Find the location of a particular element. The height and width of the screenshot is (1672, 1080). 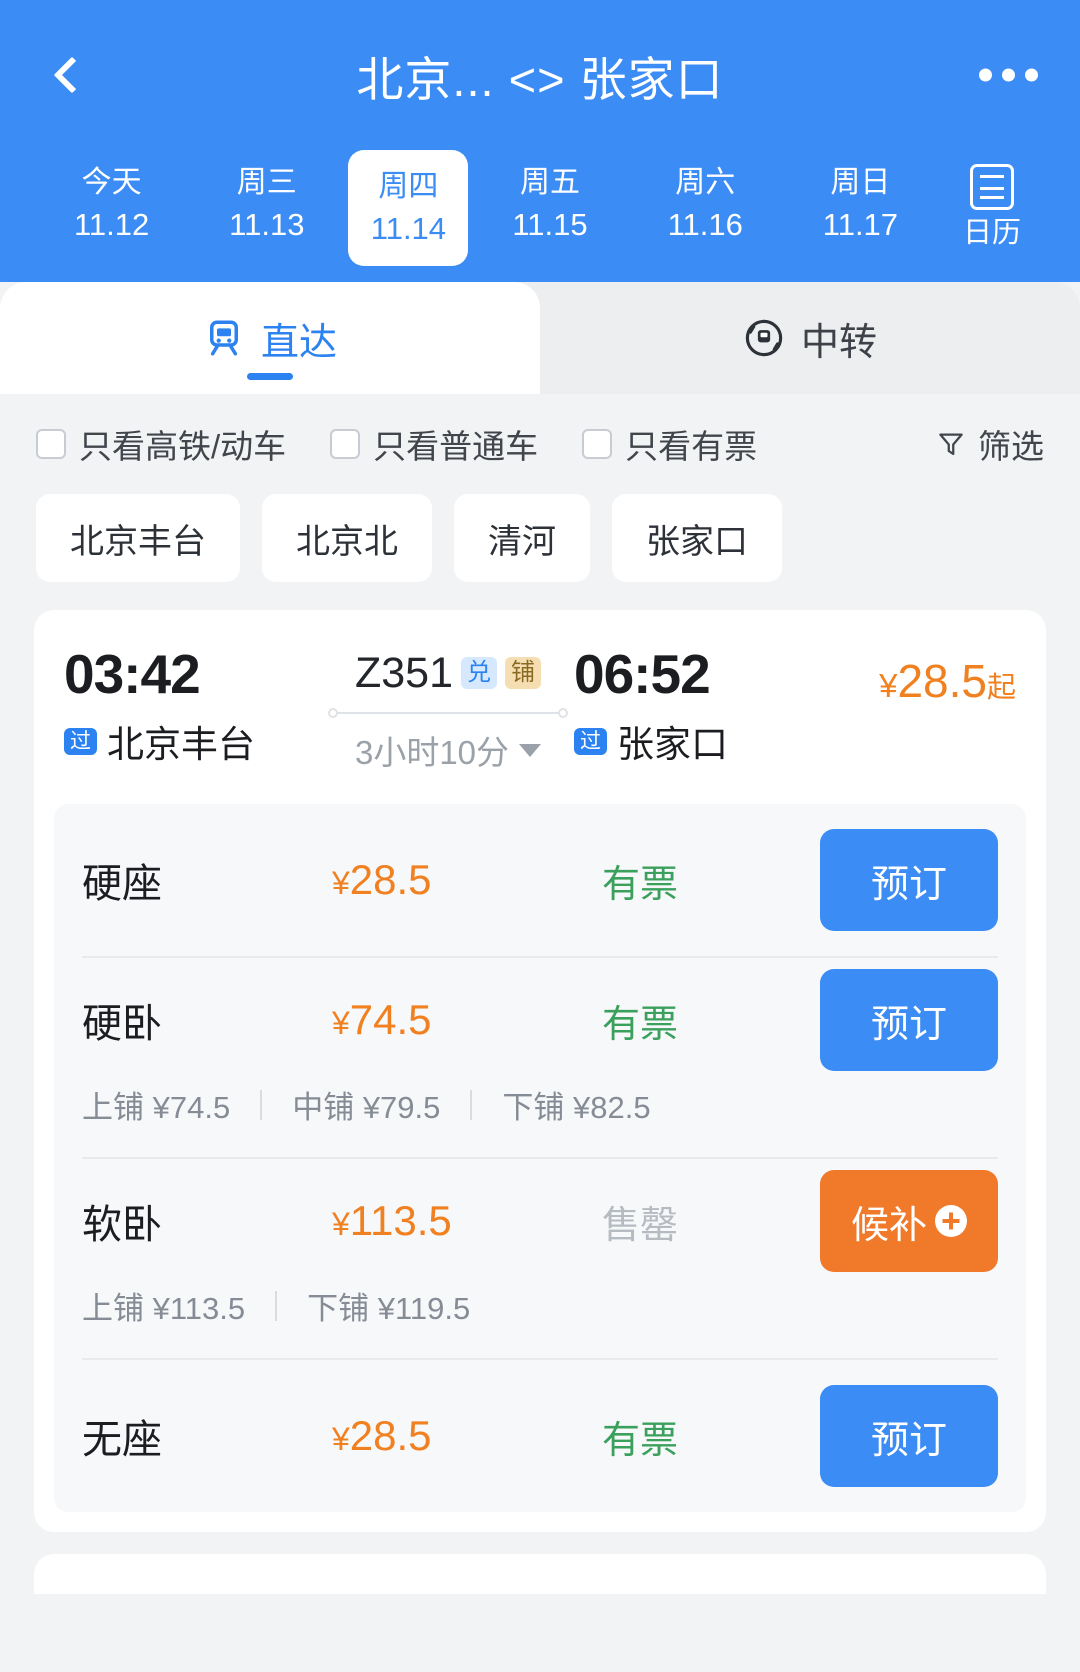

pass-through-badge: 过 is located at coordinates (590, 741).